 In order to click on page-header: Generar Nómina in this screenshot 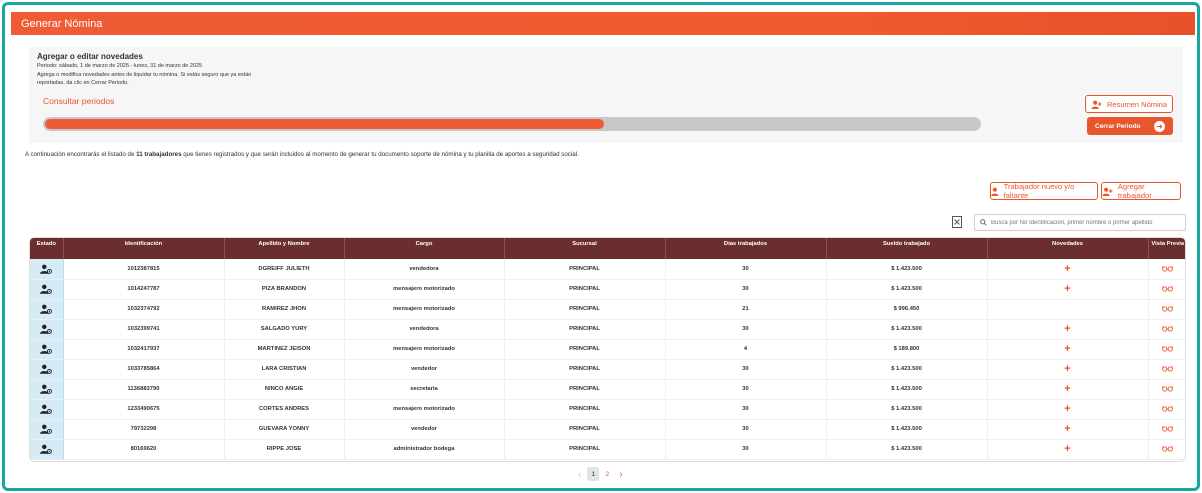, I will do `click(603, 23)`.